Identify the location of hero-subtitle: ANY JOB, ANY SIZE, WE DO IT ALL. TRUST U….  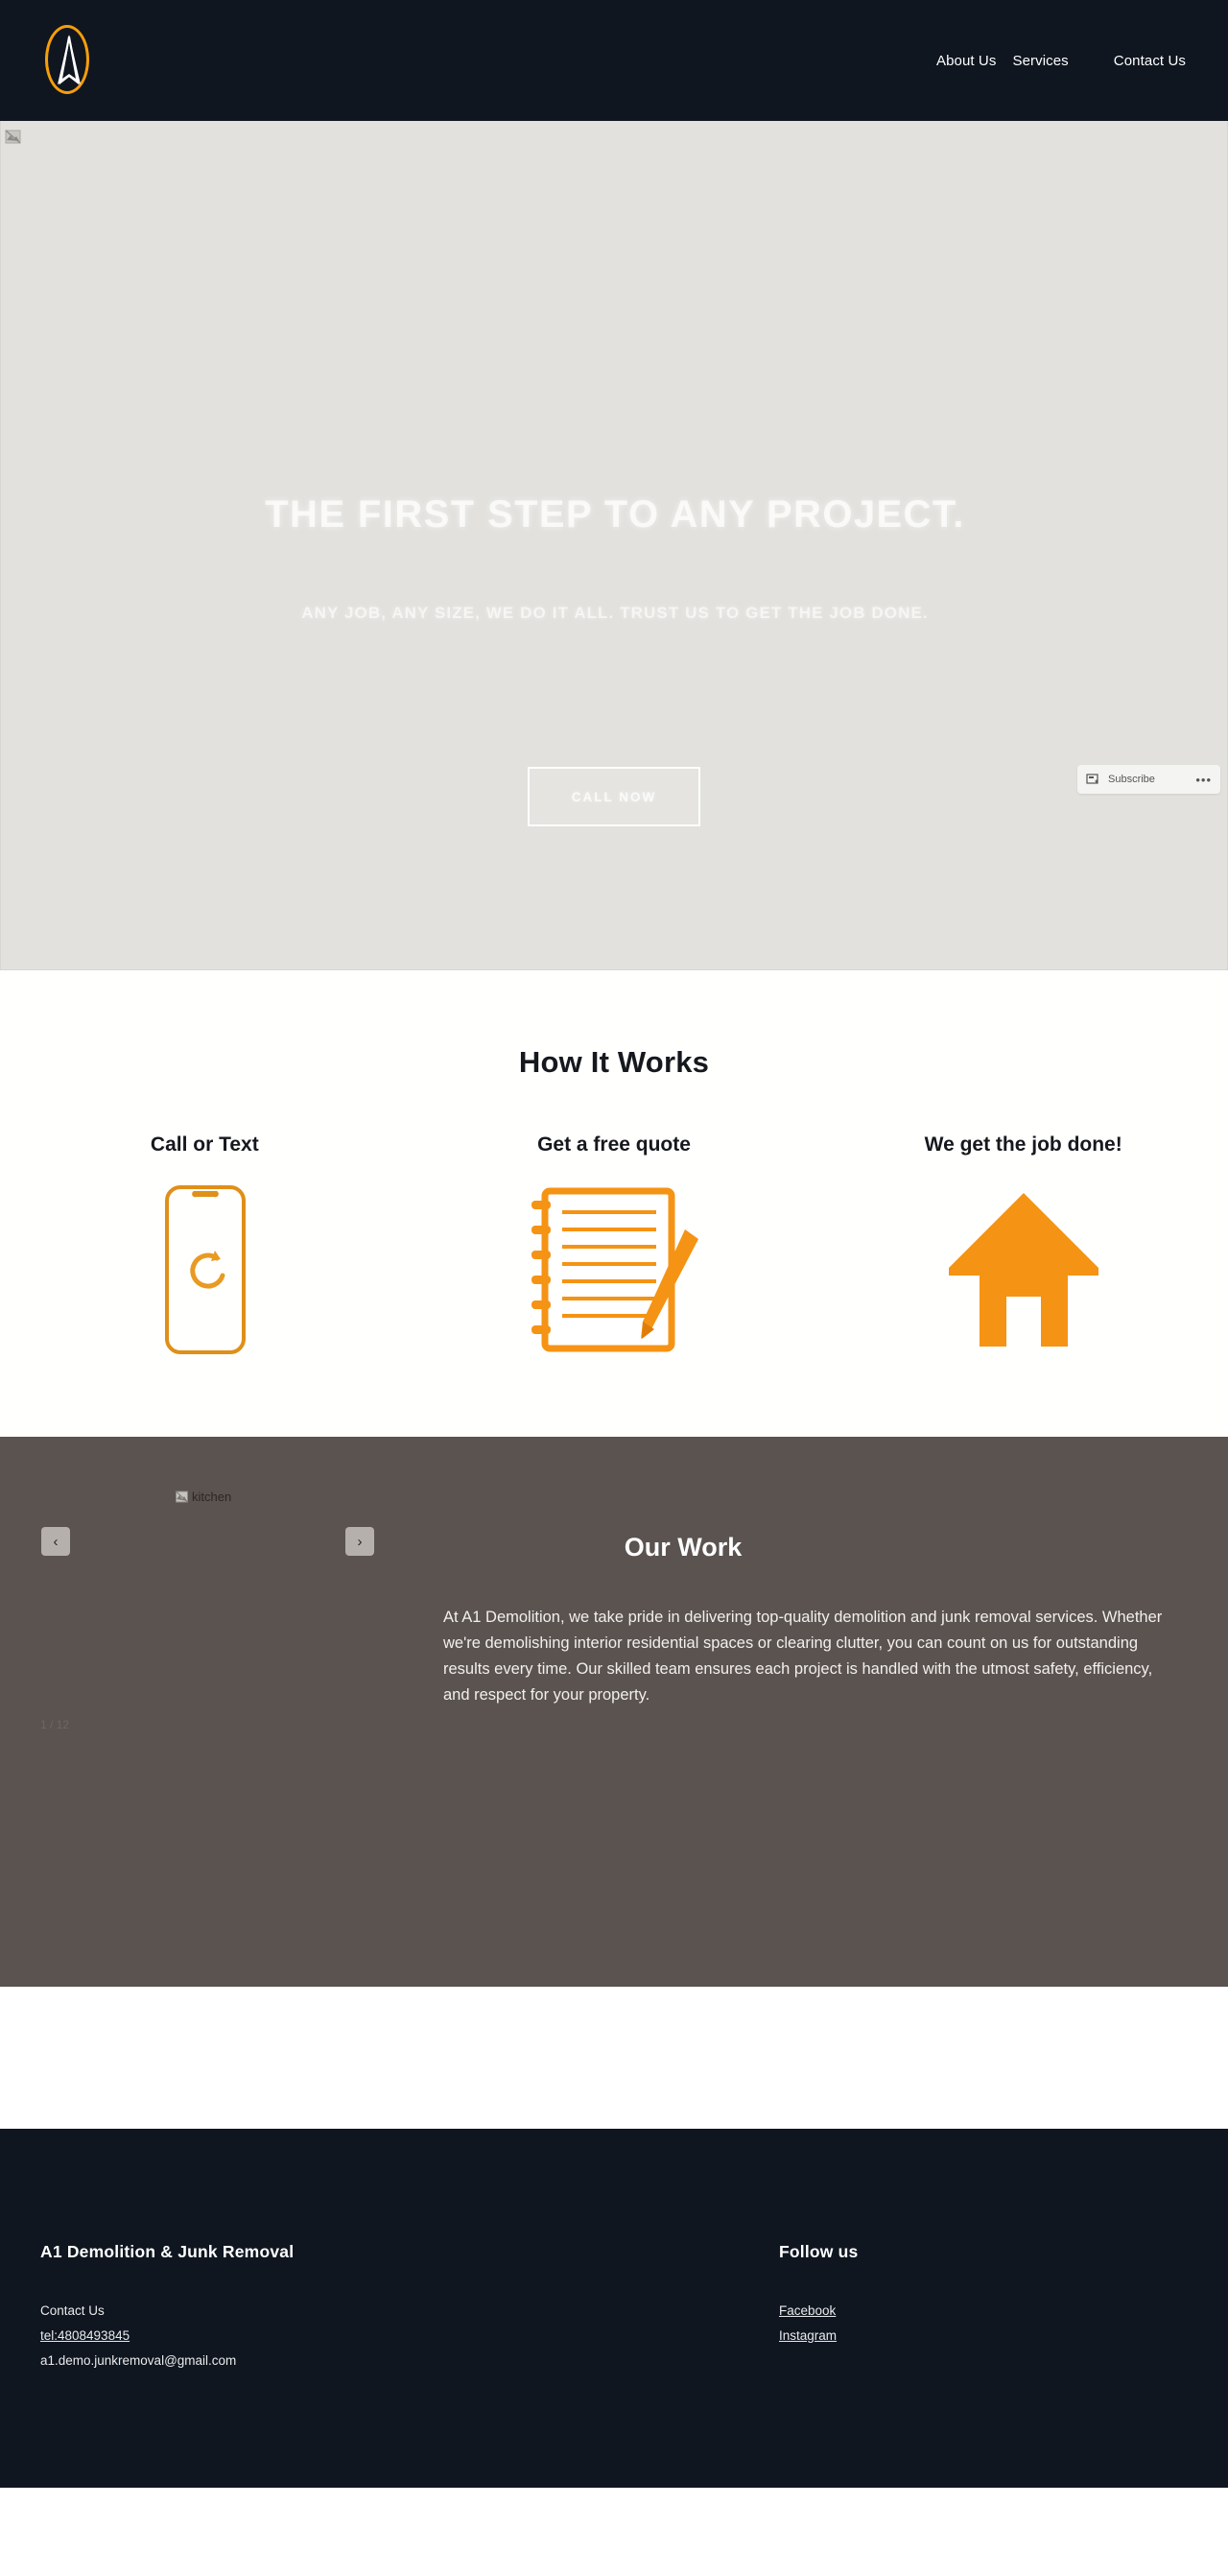
(615, 613).